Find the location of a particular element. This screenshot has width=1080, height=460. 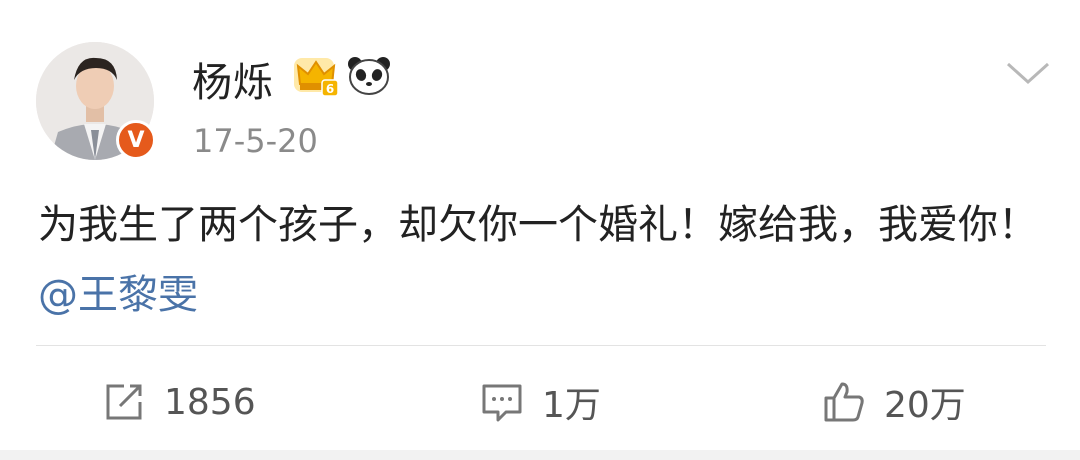

vip-crown-icon: 6 is located at coordinates (316, 75).